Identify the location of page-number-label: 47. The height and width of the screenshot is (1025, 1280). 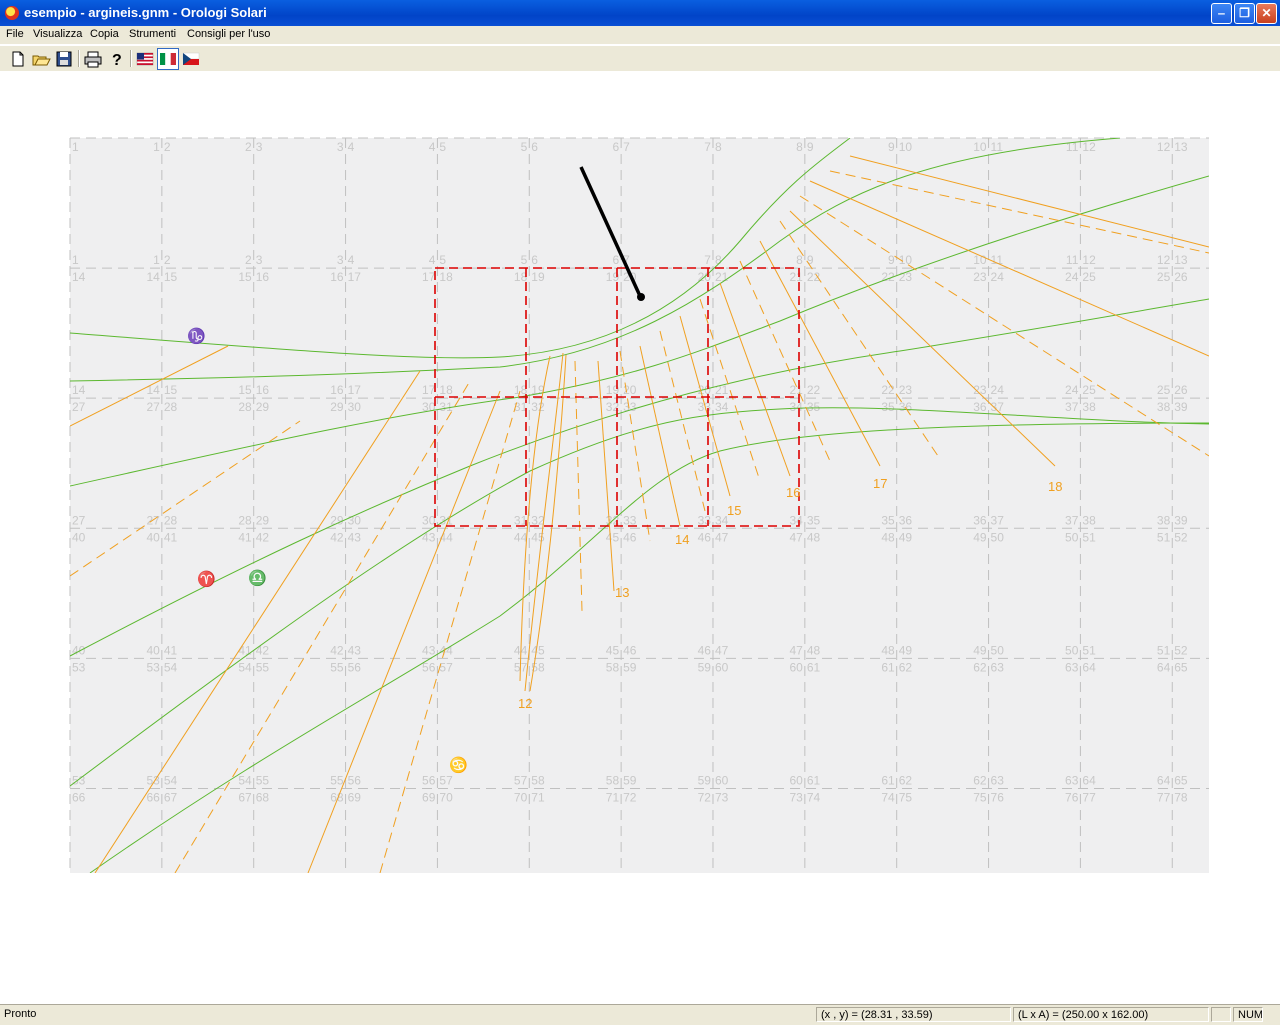
(722, 650).